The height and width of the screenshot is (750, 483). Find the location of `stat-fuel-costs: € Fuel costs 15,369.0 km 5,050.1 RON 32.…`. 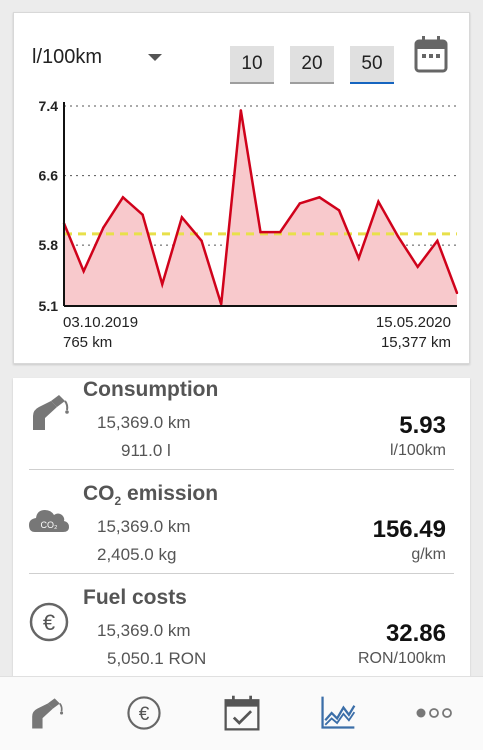

stat-fuel-costs: € Fuel costs 15,369.0 km 5,050.1 RON 32.… is located at coordinates (241, 632).